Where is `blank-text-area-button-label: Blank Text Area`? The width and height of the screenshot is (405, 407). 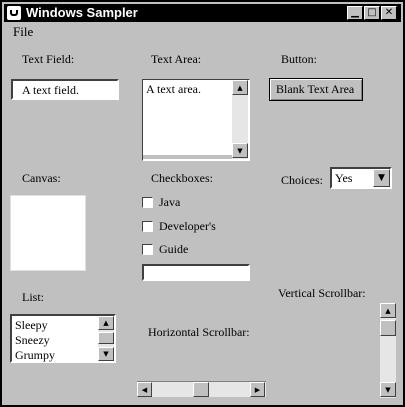
blank-text-area-button-label: Blank Text Area is located at coordinates (315, 89).